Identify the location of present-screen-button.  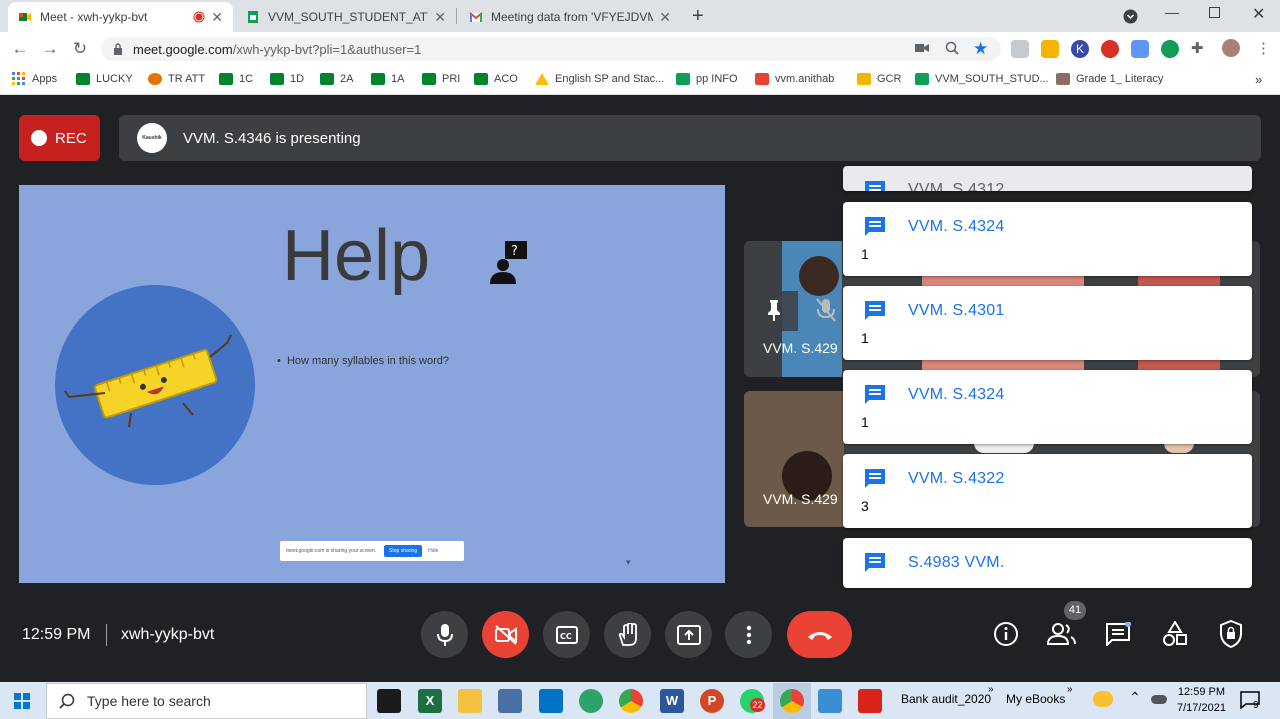
(688, 634).